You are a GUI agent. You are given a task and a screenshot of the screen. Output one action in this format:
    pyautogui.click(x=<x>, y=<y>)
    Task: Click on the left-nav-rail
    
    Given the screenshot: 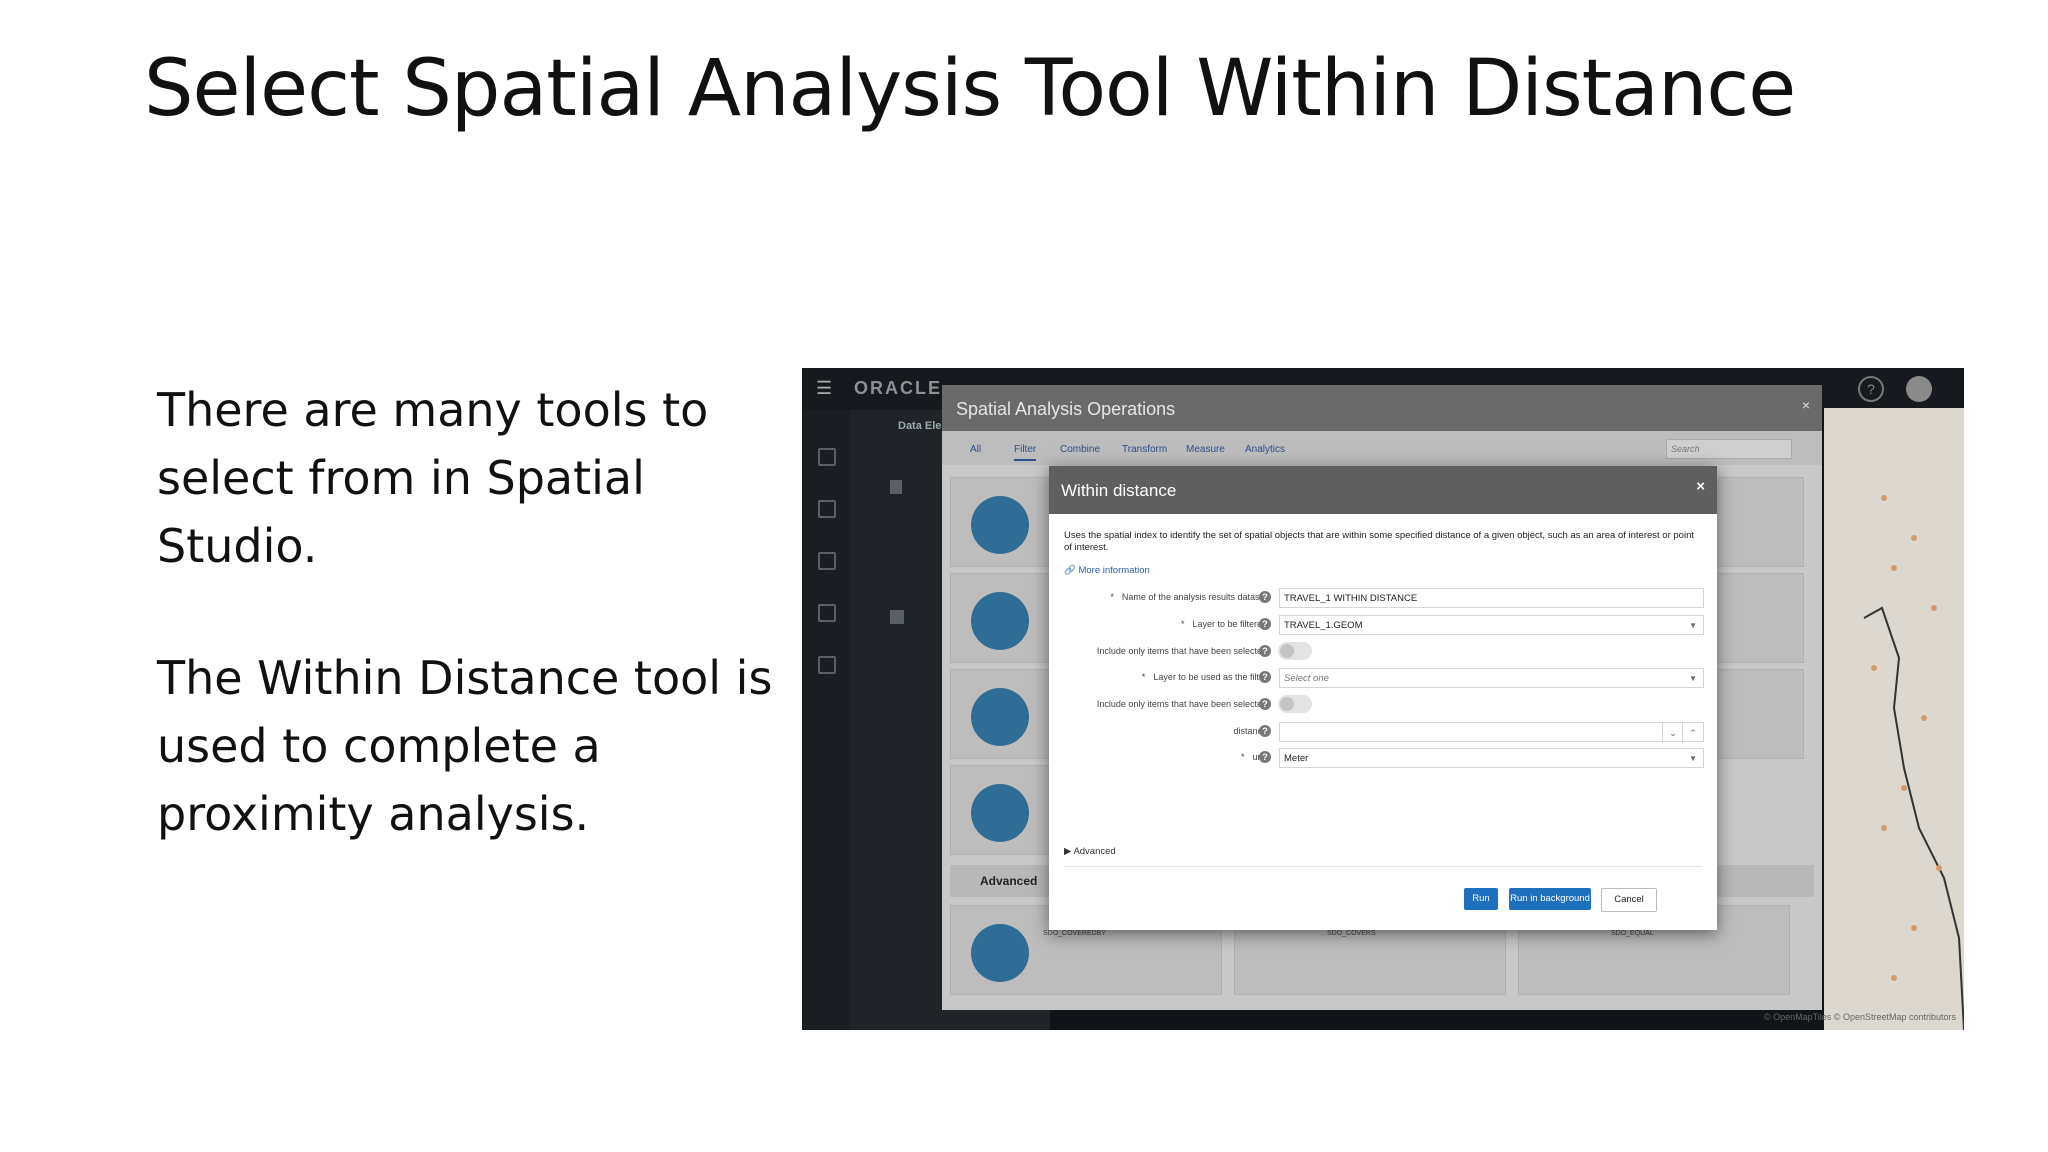 What is the action you would take?
    pyautogui.click(x=826, y=720)
    